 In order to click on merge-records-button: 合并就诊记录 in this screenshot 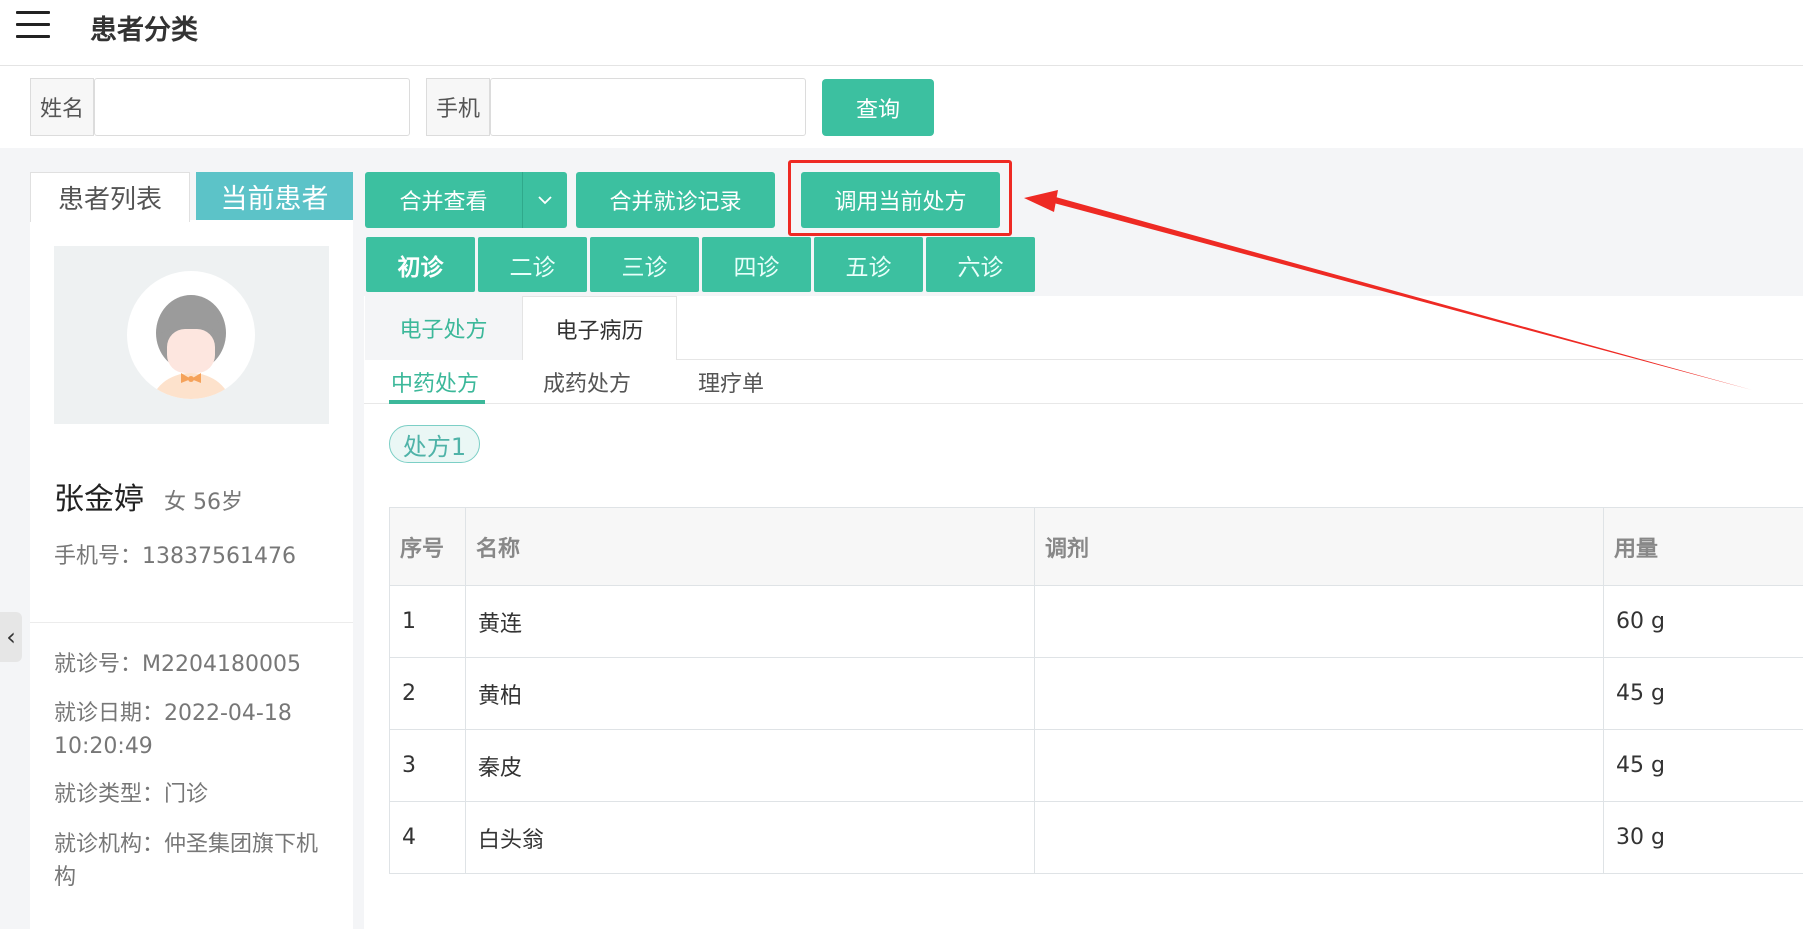, I will do `click(675, 200)`.